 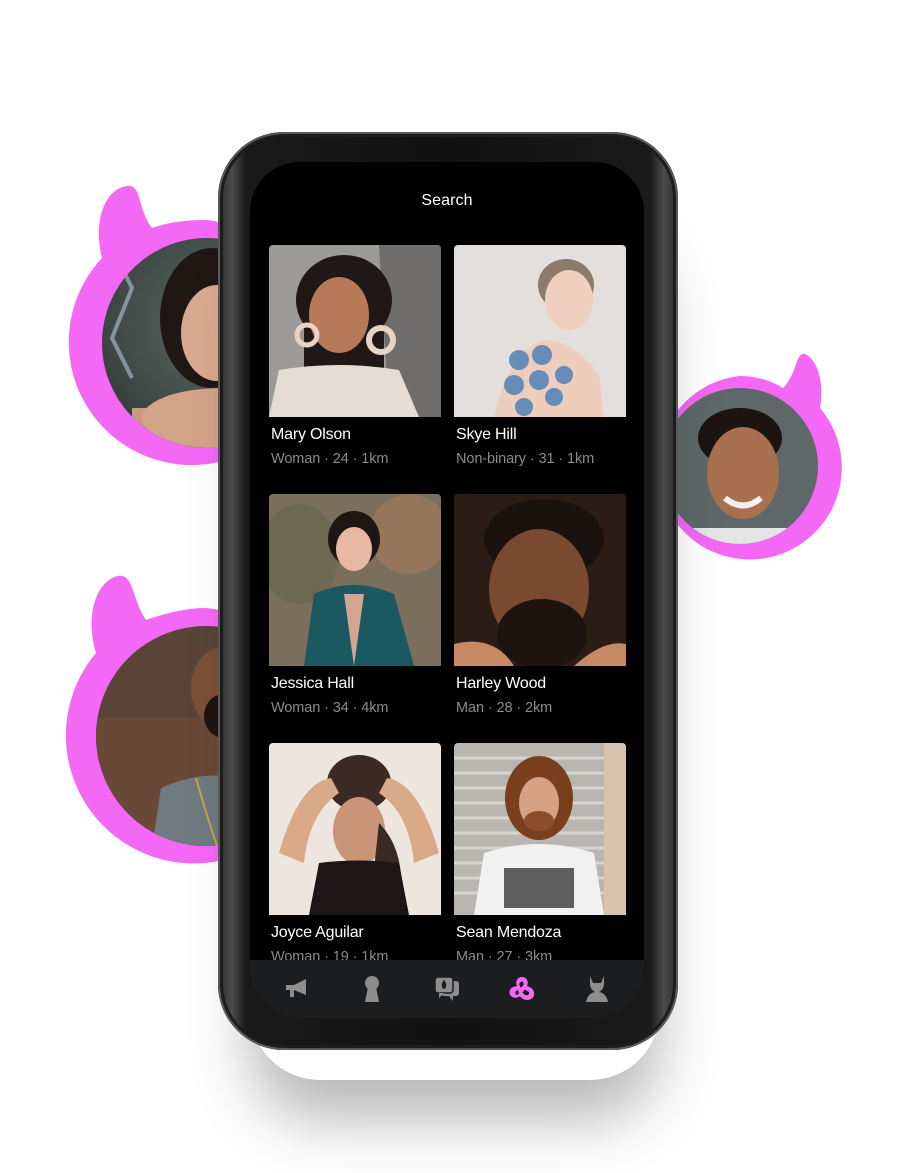 I want to click on profile-name: Skye Hill, so click(x=486, y=434).